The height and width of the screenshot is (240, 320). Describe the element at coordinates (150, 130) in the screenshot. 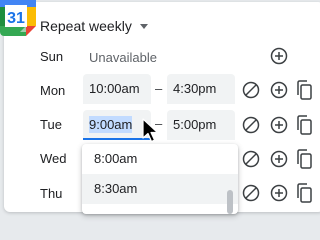

I see `mouse-pointer-icon` at that location.